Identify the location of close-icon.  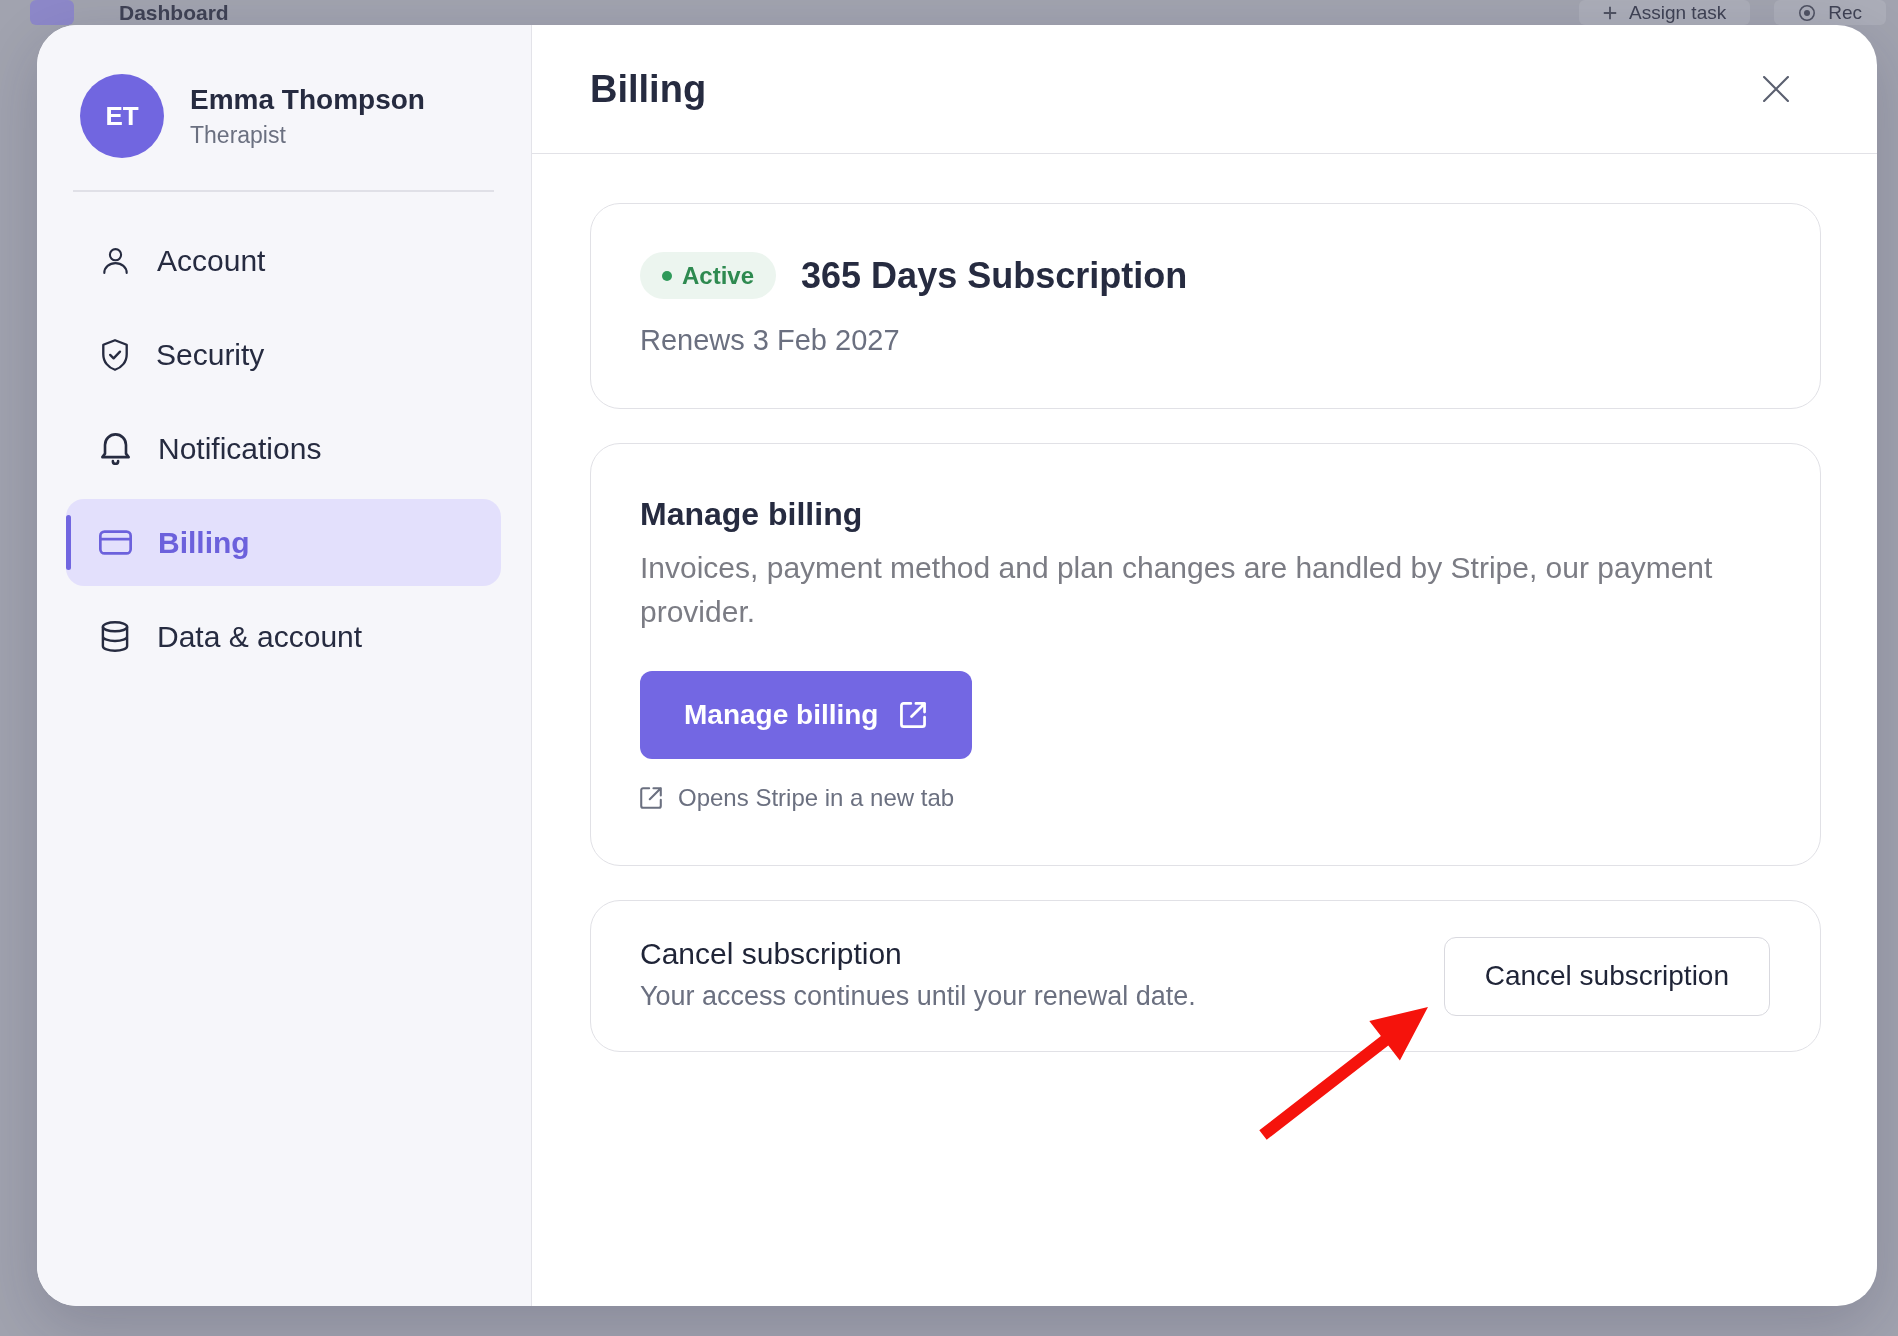
(1776, 89).